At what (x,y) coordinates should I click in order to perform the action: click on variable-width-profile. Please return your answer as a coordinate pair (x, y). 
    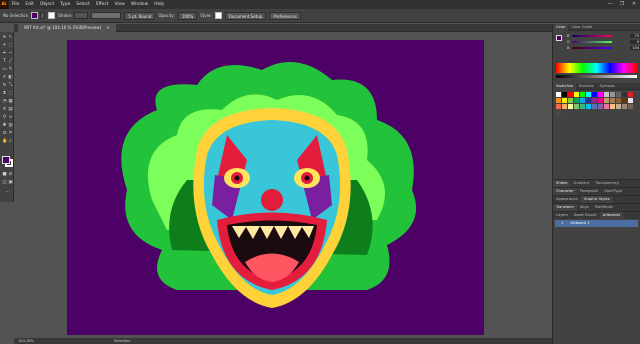
    Looking at the image, I should click on (106, 15).